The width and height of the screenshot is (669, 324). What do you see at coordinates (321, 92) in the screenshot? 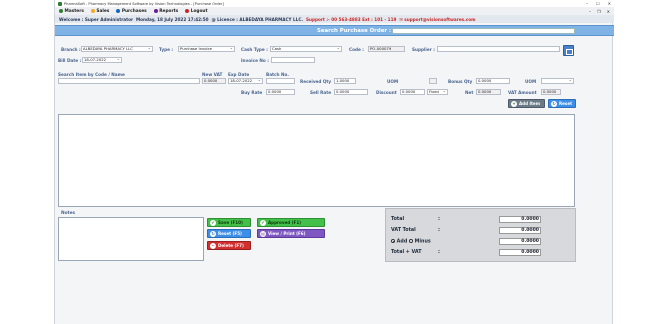
I see `sell-rate-label: Sell Rate` at bounding box center [321, 92].